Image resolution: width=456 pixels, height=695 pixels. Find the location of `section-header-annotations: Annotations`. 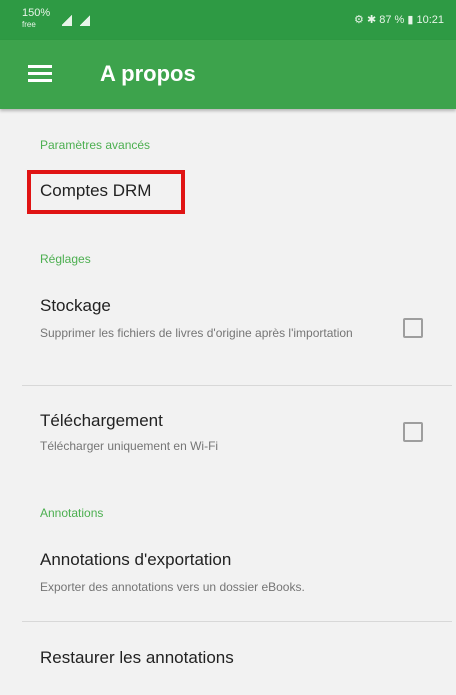

section-header-annotations: Annotations is located at coordinates (72, 513).